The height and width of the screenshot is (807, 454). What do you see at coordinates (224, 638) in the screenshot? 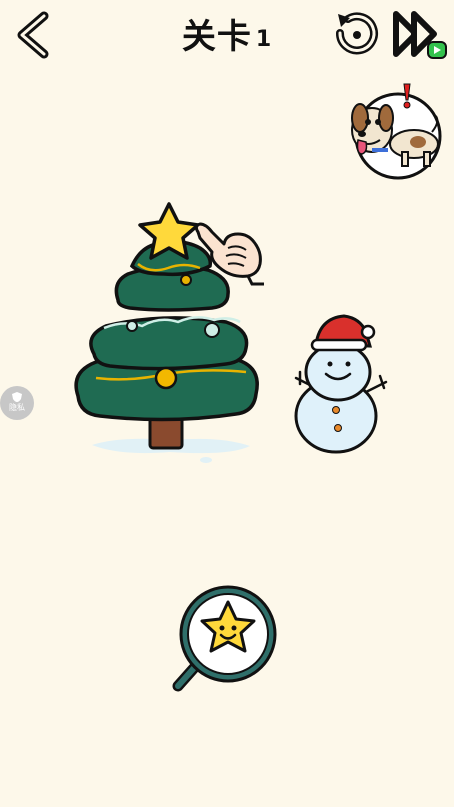
I see `smiling-star-icon` at bounding box center [224, 638].